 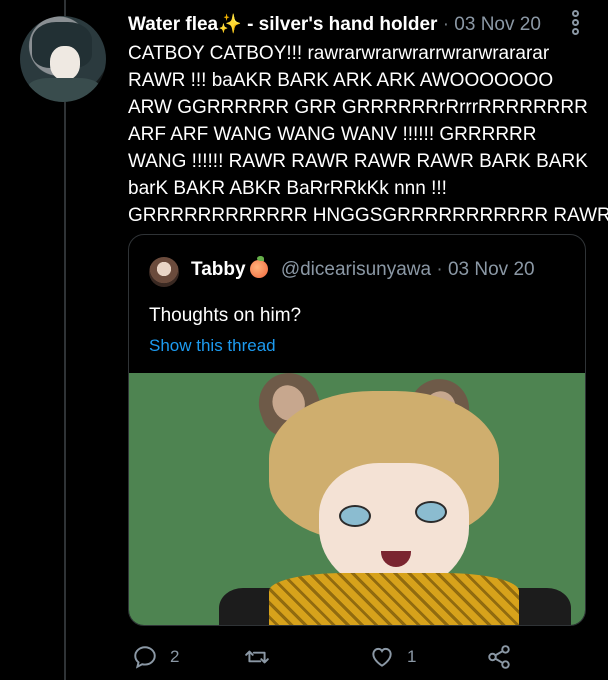 What do you see at coordinates (218, 269) in the screenshot?
I see `quote-author-name: Tabby` at bounding box center [218, 269].